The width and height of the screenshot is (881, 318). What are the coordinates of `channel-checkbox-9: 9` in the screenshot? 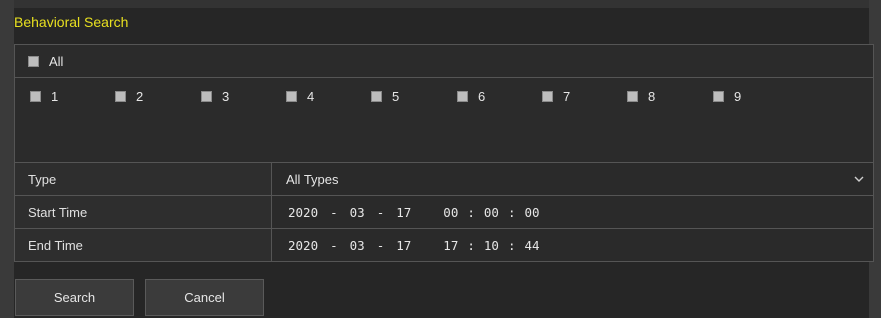 It's located at (727, 96).